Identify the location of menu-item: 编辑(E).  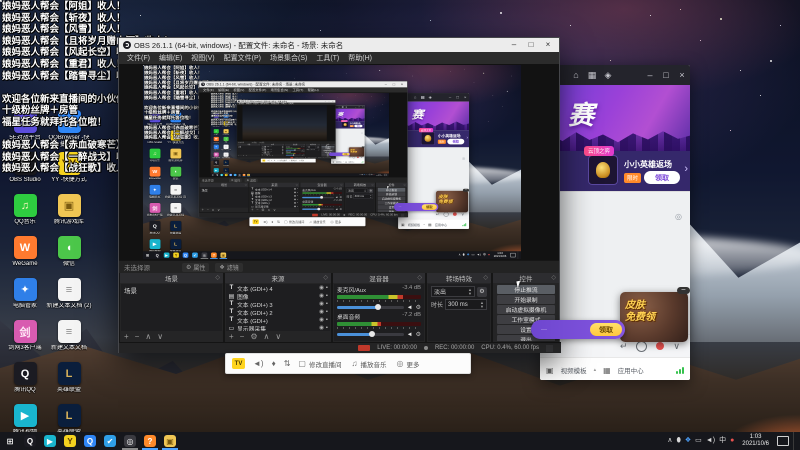
(170, 58).